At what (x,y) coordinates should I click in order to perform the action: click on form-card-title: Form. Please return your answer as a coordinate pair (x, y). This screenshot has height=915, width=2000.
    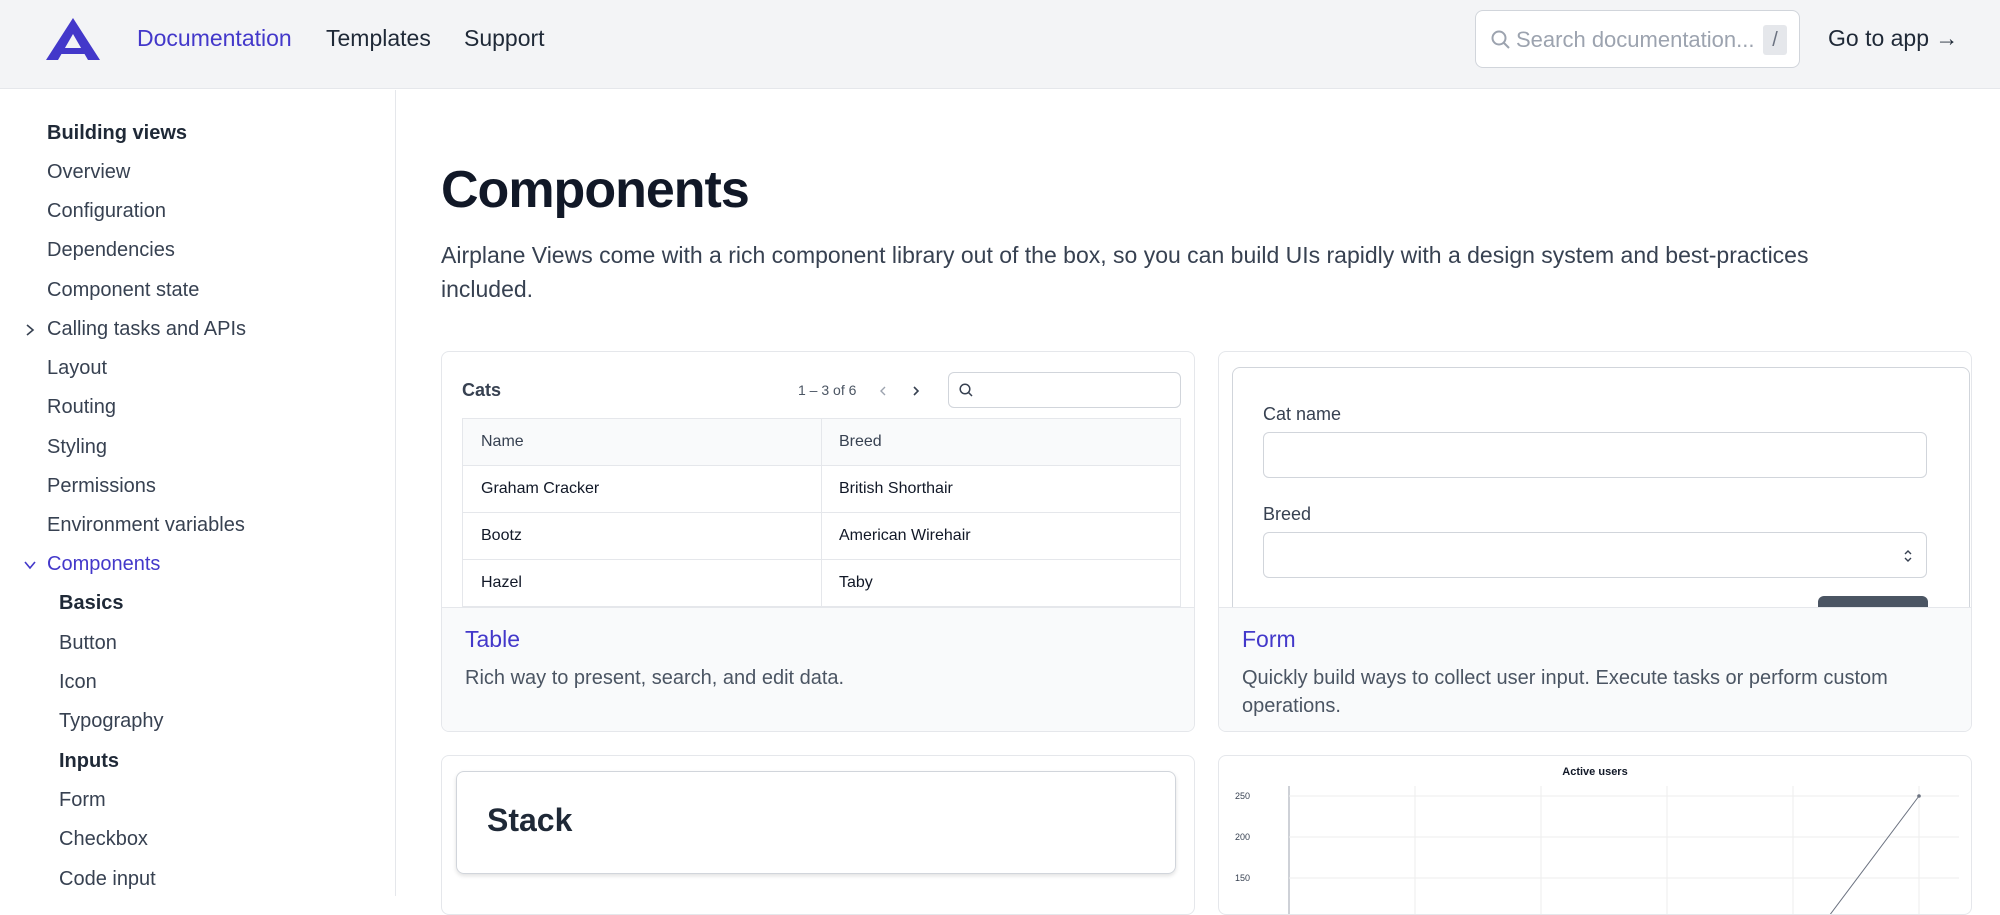
    Looking at the image, I should click on (1269, 639).